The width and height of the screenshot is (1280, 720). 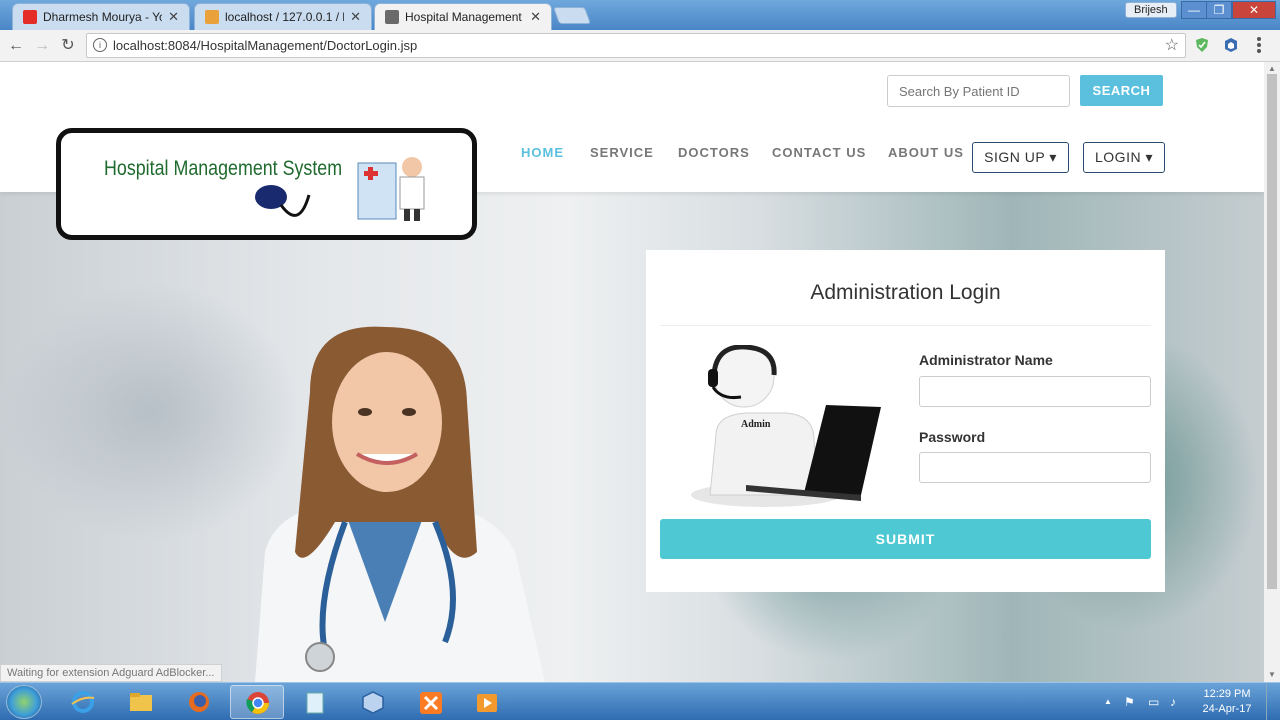 I want to click on tab-youtube: Dharmesh Mourya - You ✕, so click(x=101, y=16).